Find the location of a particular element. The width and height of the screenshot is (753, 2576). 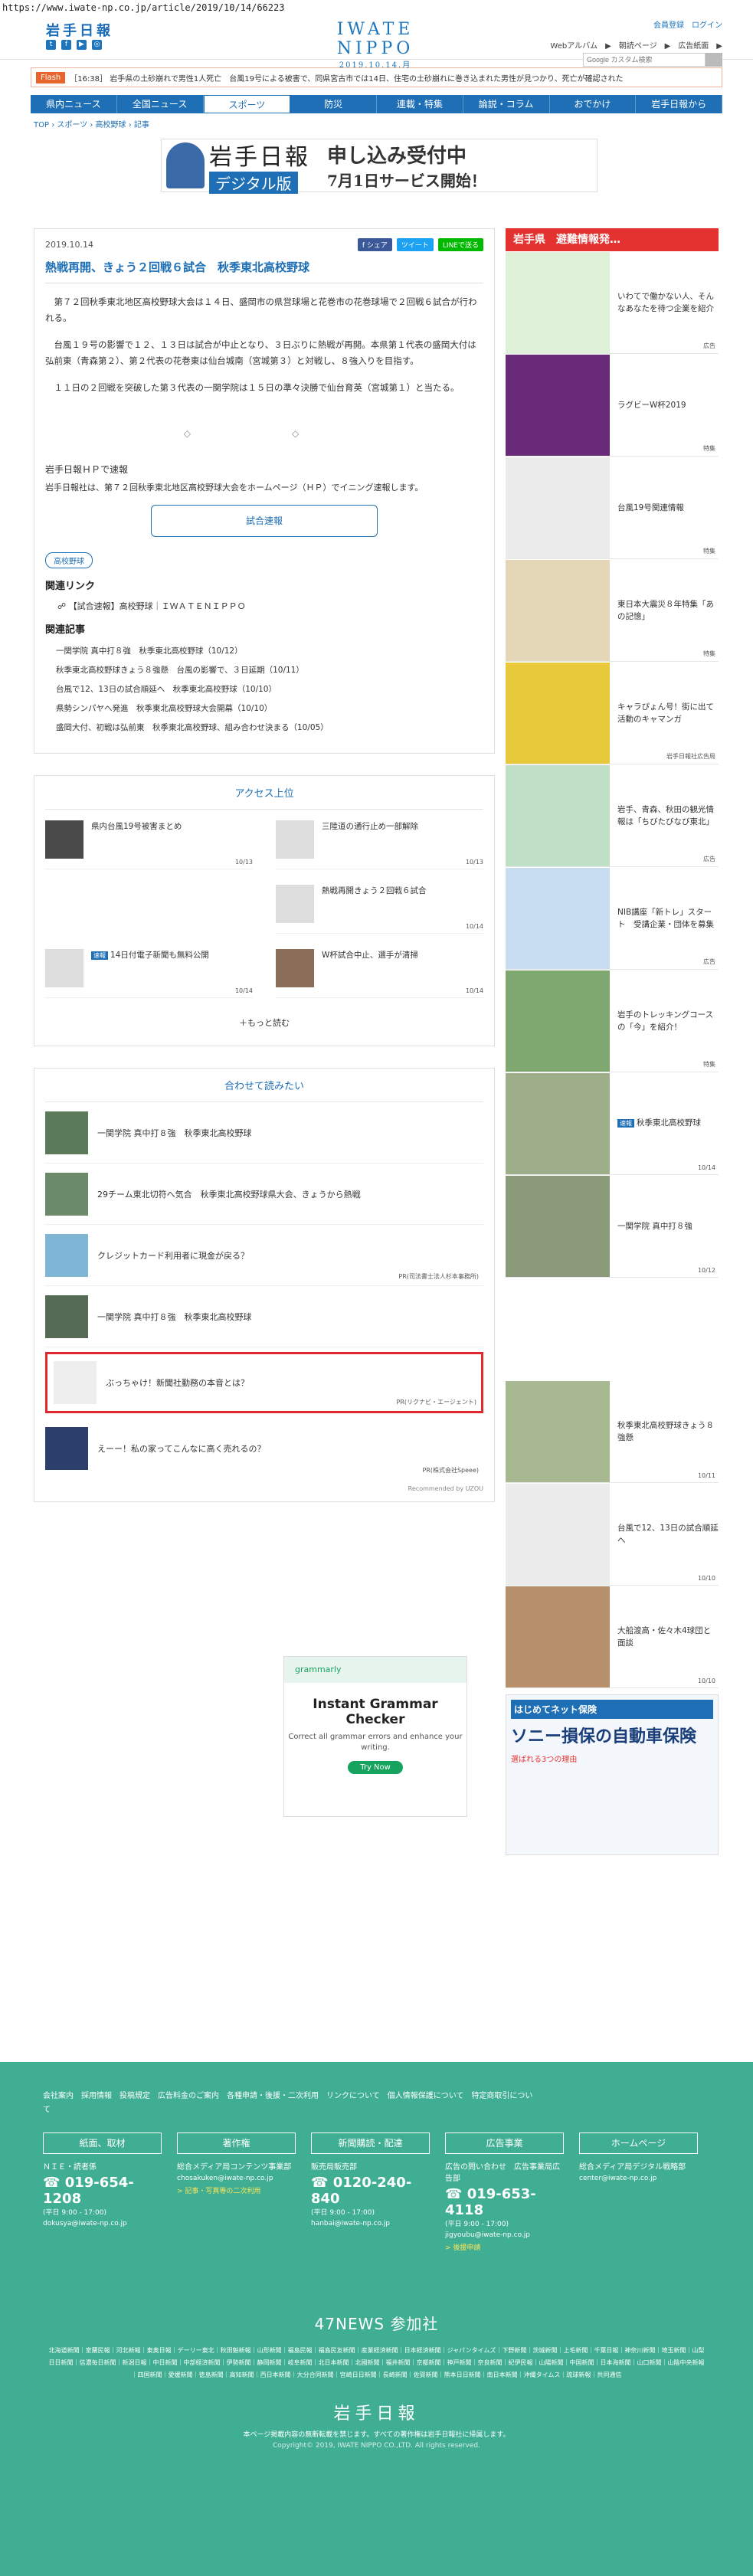

recommended-item-title: クレジットカード利用者に現金が戻る？ is located at coordinates (173, 1255).